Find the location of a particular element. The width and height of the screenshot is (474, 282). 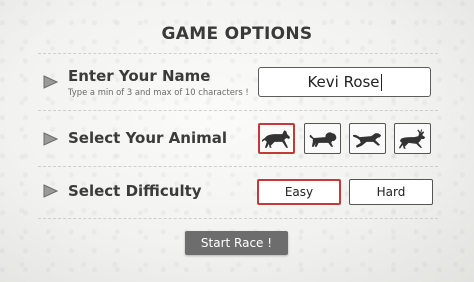

animal-option-cheetah is located at coordinates (367, 138).